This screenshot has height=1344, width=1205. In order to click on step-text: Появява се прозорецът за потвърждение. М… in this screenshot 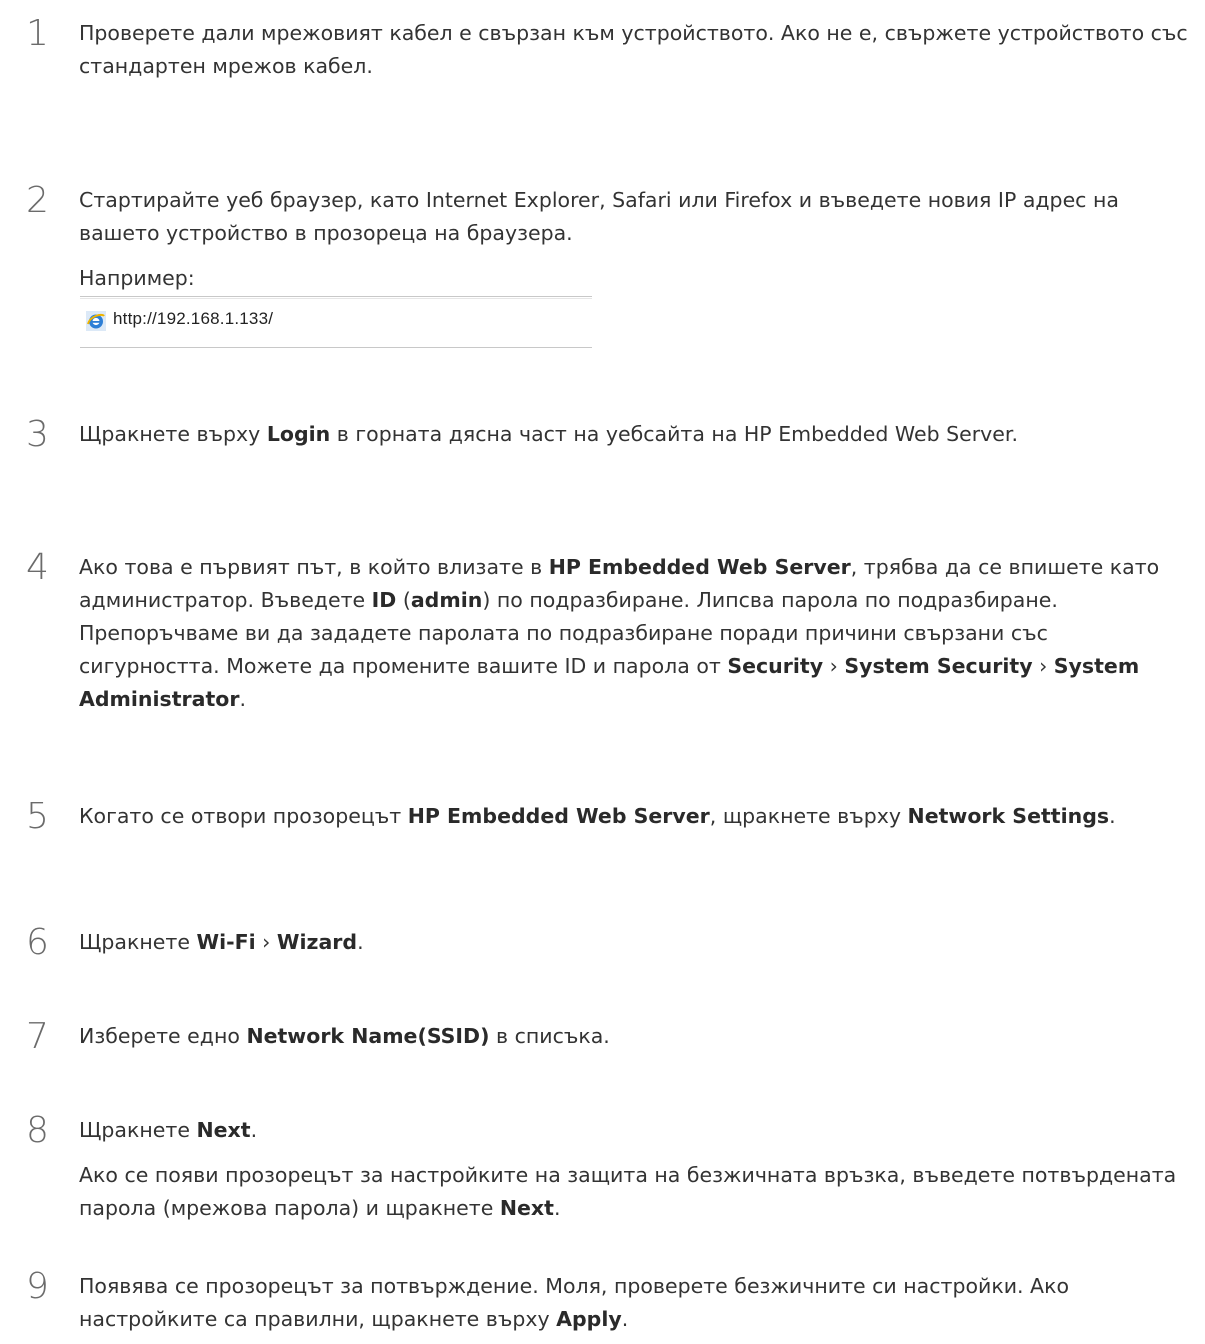, I will do `click(636, 1303)`.